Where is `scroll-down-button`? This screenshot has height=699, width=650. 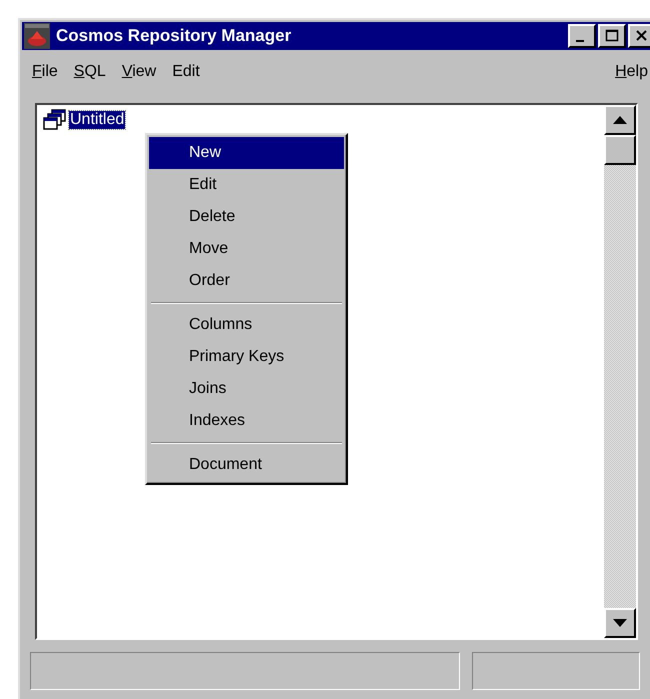
scroll-down-button is located at coordinates (620, 623).